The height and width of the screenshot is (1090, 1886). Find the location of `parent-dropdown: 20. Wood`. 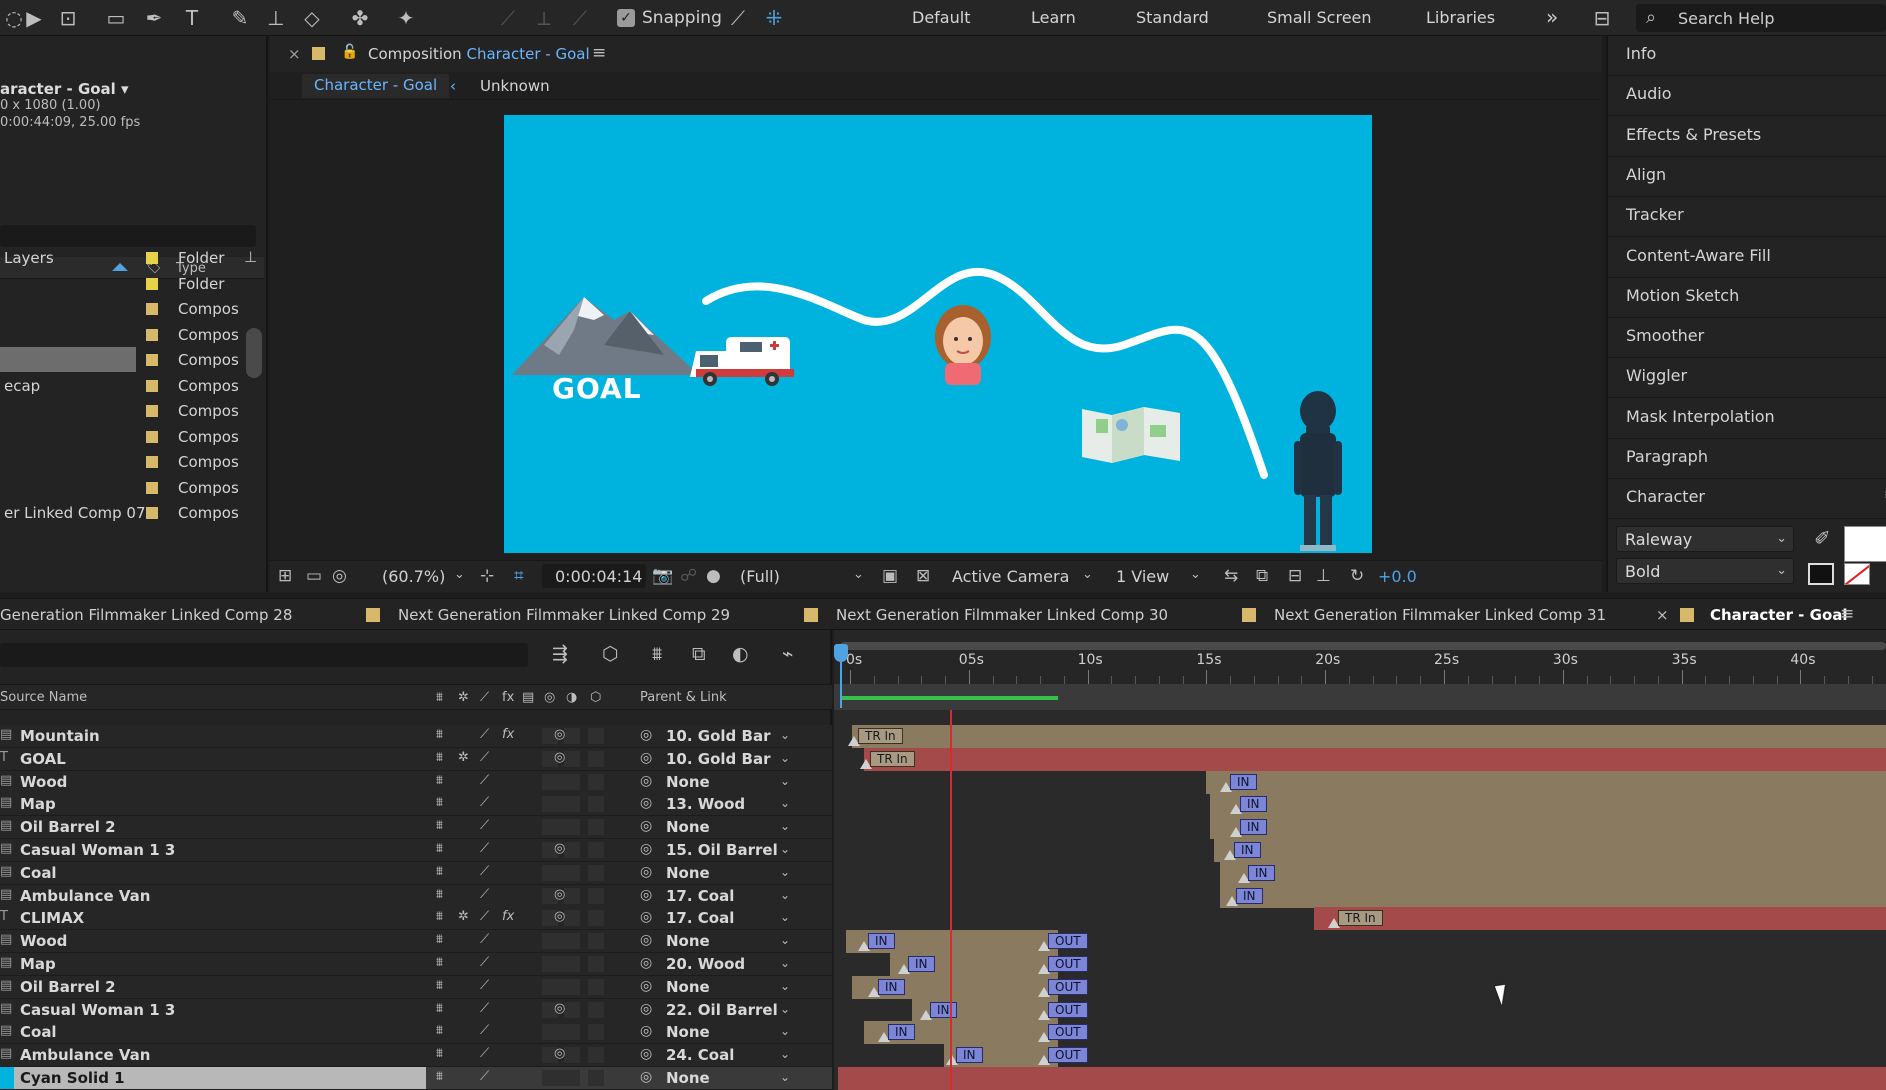

parent-dropdown: 20. Wood is located at coordinates (731, 964).